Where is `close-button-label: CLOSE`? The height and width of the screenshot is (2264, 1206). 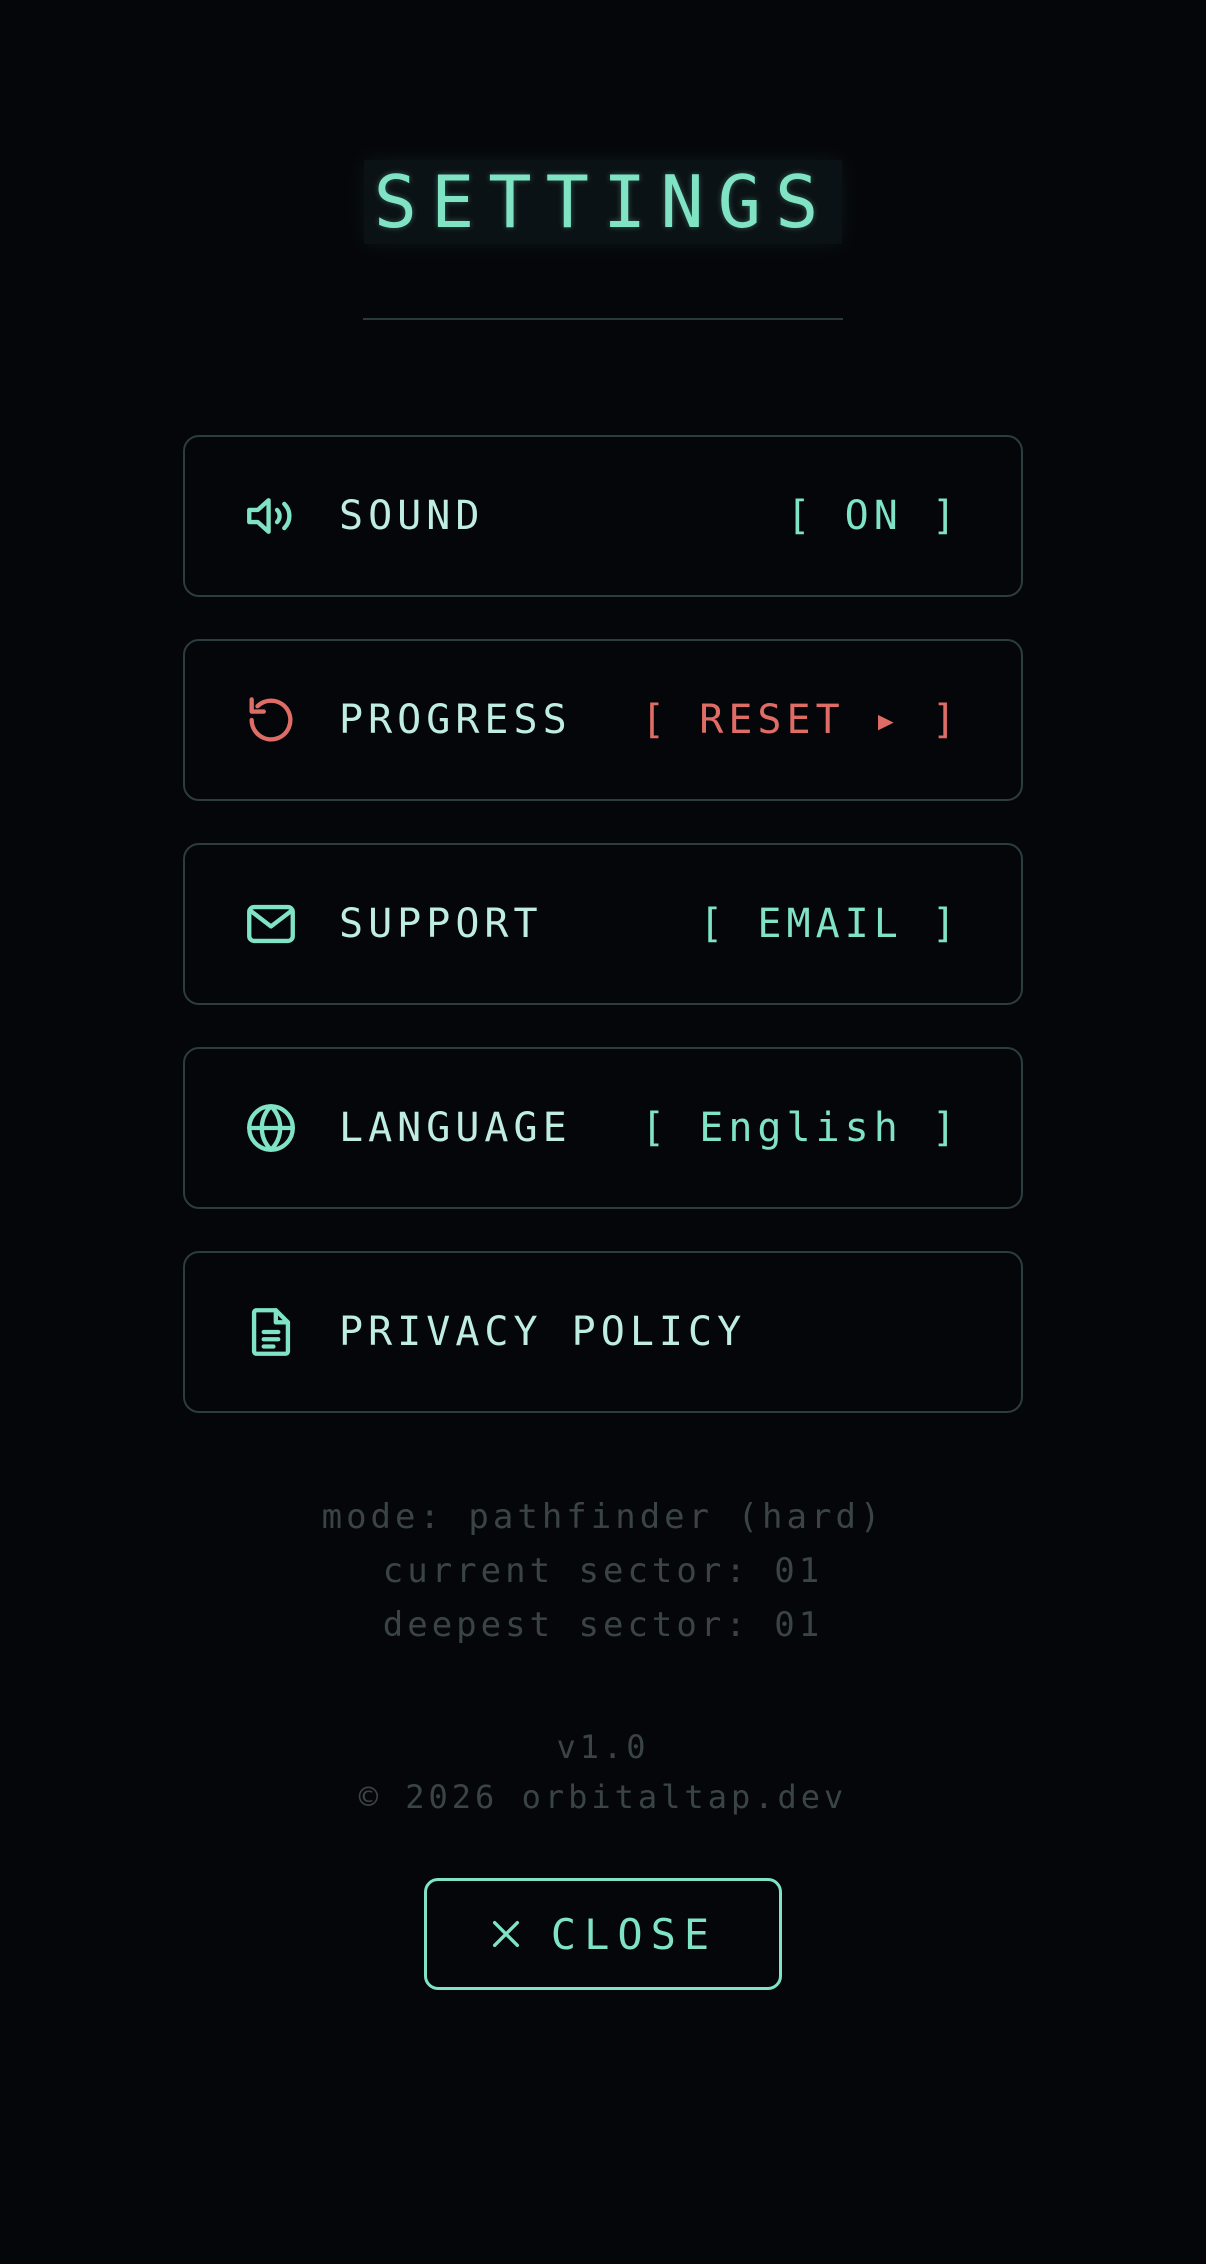
close-button-label: CLOSE is located at coordinates (634, 1934).